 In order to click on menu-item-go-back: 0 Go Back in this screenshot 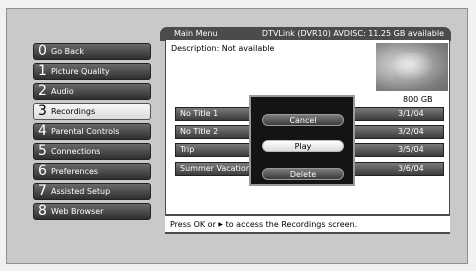, I will do `click(92, 51)`.